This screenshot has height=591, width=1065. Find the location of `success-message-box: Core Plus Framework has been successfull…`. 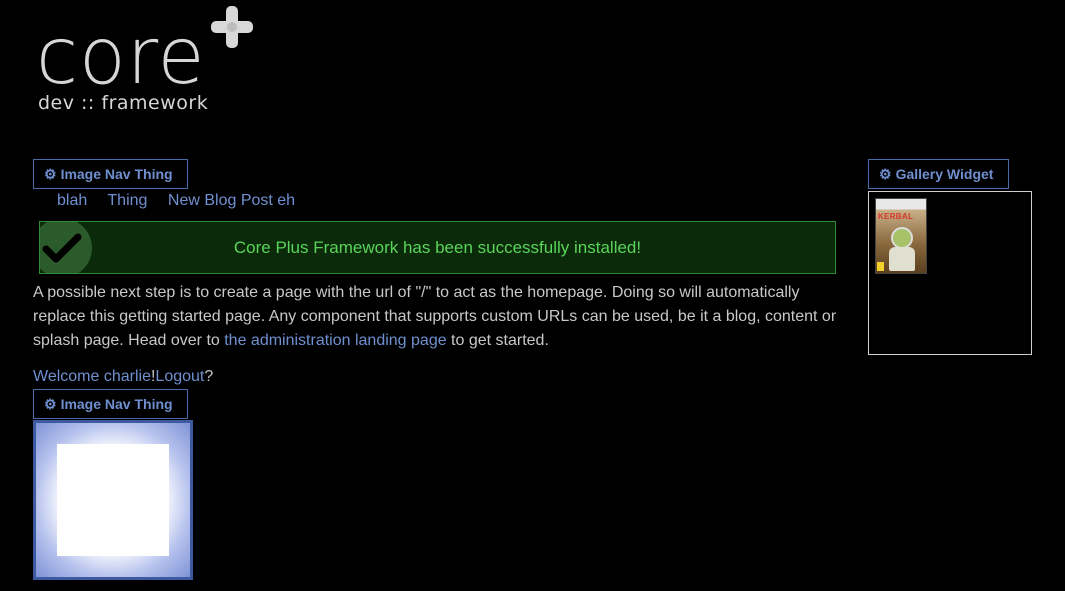

success-message-box: Core Plus Framework has been successfull… is located at coordinates (437, 247).